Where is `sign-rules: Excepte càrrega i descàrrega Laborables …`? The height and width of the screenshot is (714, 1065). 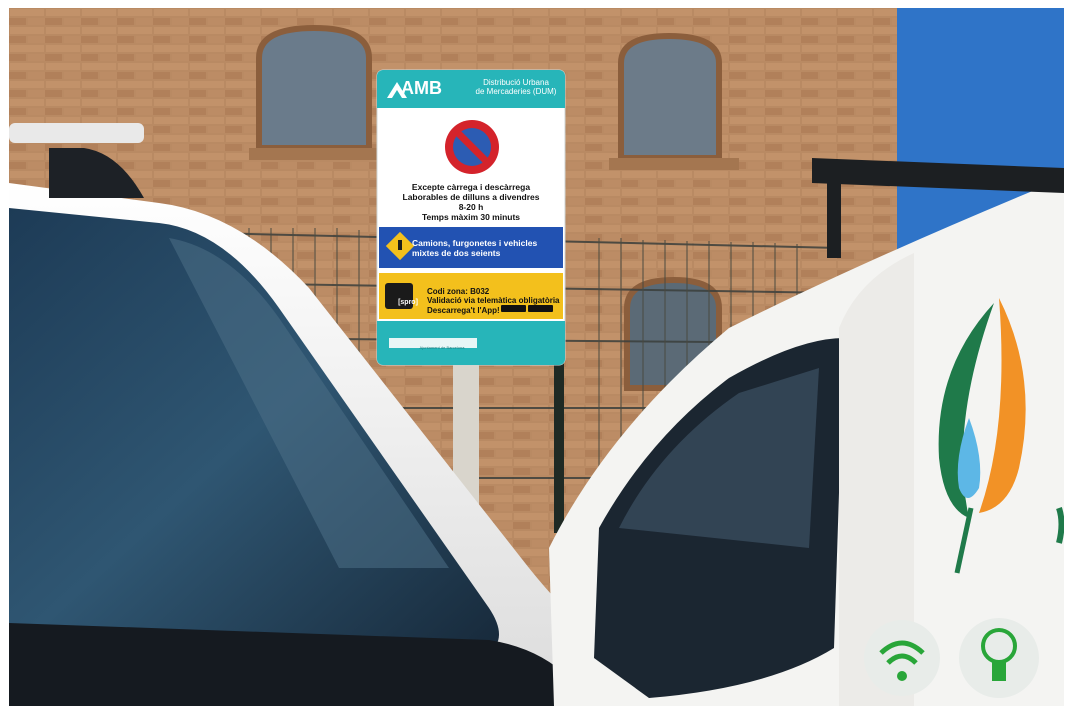
sign-rules: Excepte càrrega i descàrrega Laborables … is located at coordinates (471, 202).